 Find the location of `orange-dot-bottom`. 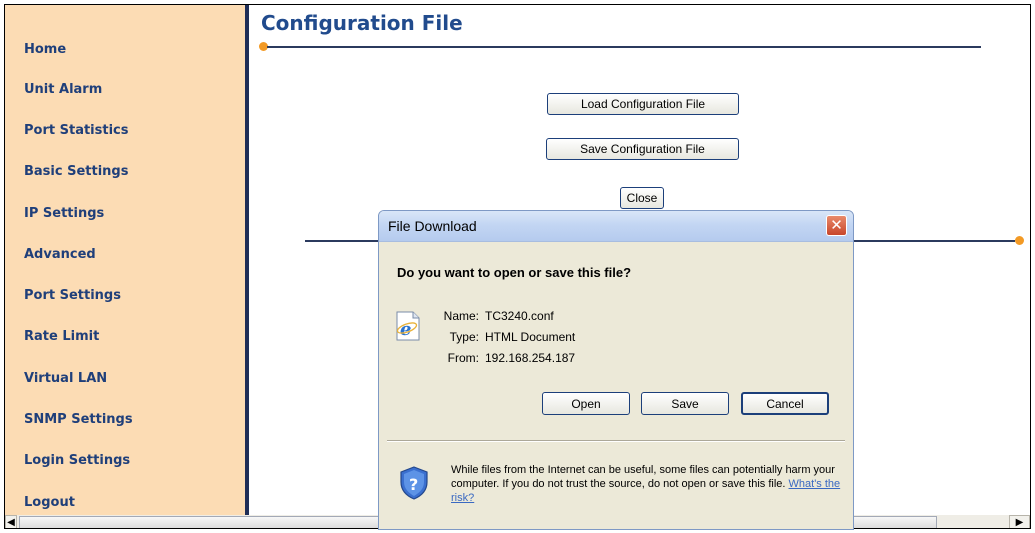

orange-dot-bottom is located at coordinates (1019, 240).